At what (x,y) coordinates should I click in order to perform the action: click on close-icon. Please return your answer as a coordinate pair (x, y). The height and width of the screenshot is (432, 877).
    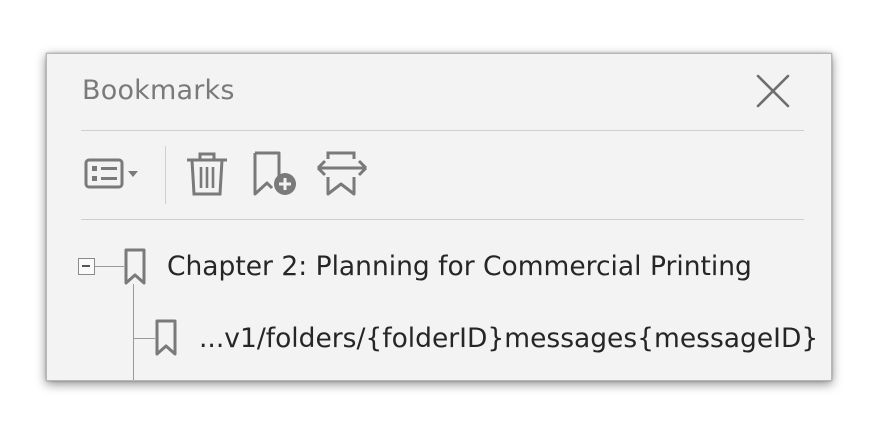
    Looking at the image, I should click on (773, 91).